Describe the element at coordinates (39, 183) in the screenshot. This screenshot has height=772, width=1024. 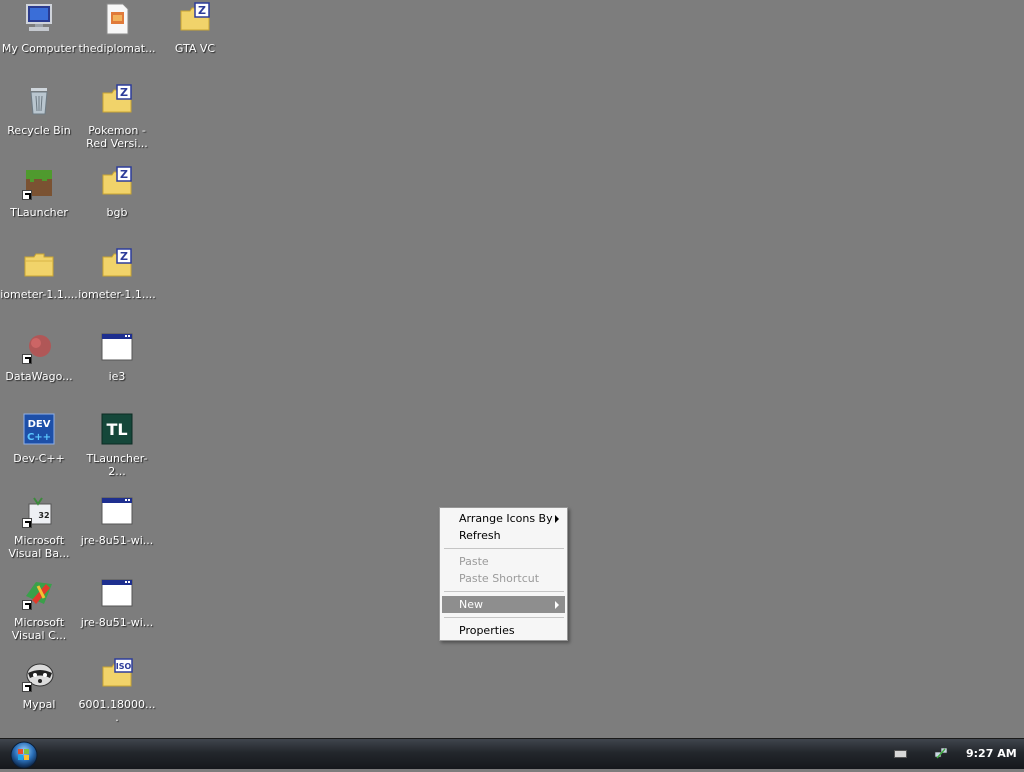
I see `grass-block-icon` at that location.